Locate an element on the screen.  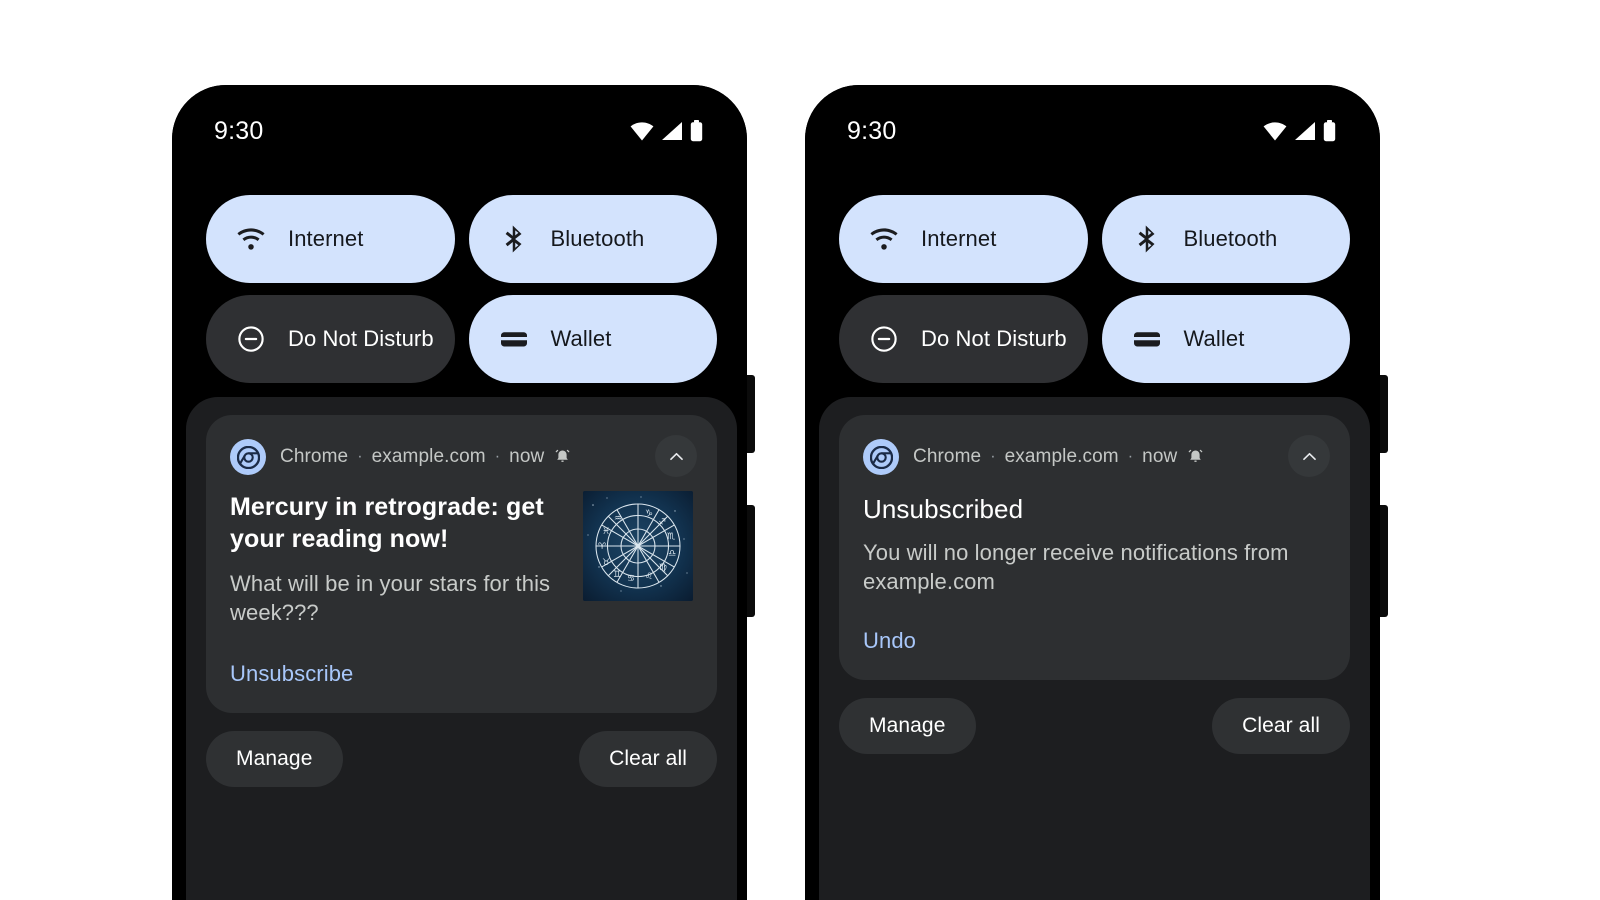
unsubscribe-link: Unsubscribe is located at coordinates (291, 674).